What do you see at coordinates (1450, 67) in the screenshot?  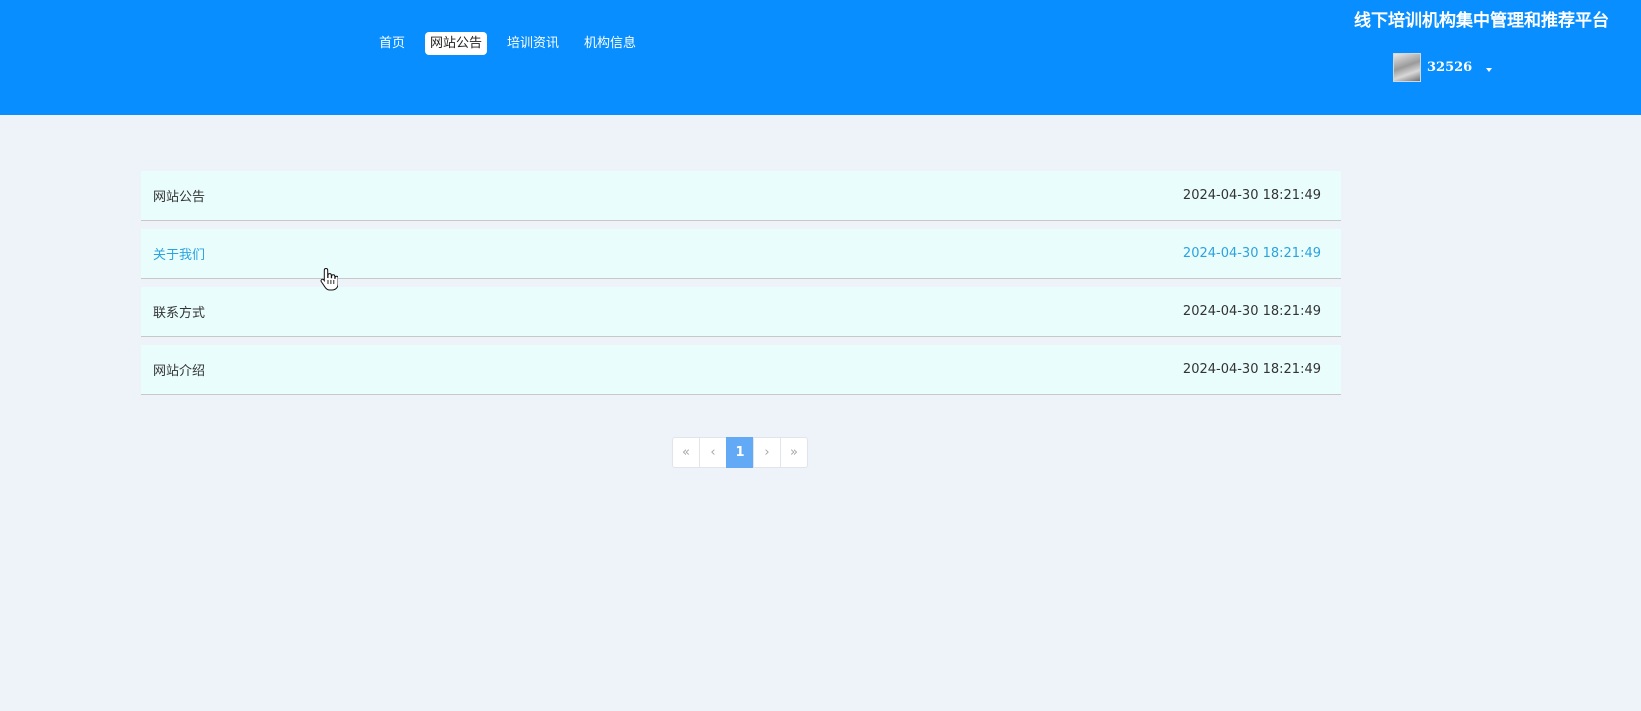 I see `username: 32526` at bounding box center [1450, 67].